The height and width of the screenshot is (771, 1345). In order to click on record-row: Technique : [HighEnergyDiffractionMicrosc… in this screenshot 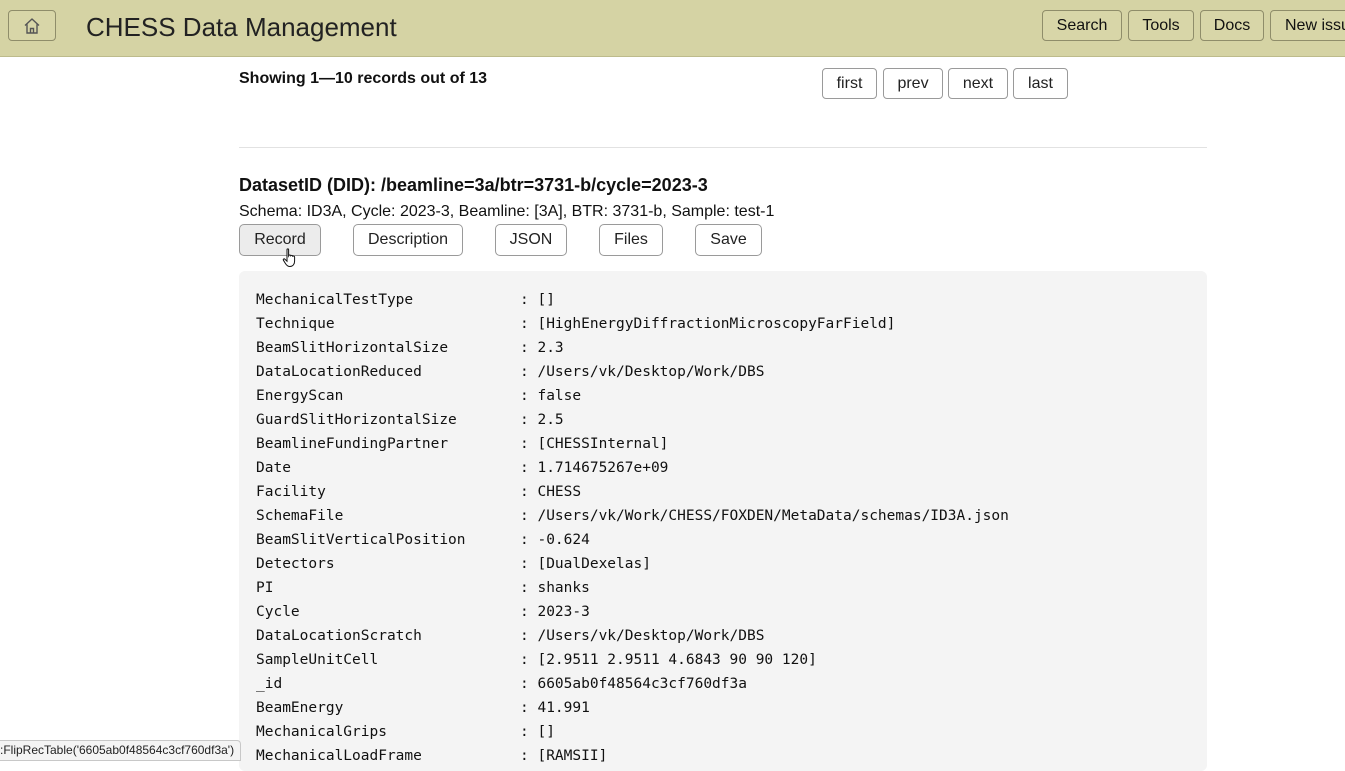, I will do `click(632, 324)`.